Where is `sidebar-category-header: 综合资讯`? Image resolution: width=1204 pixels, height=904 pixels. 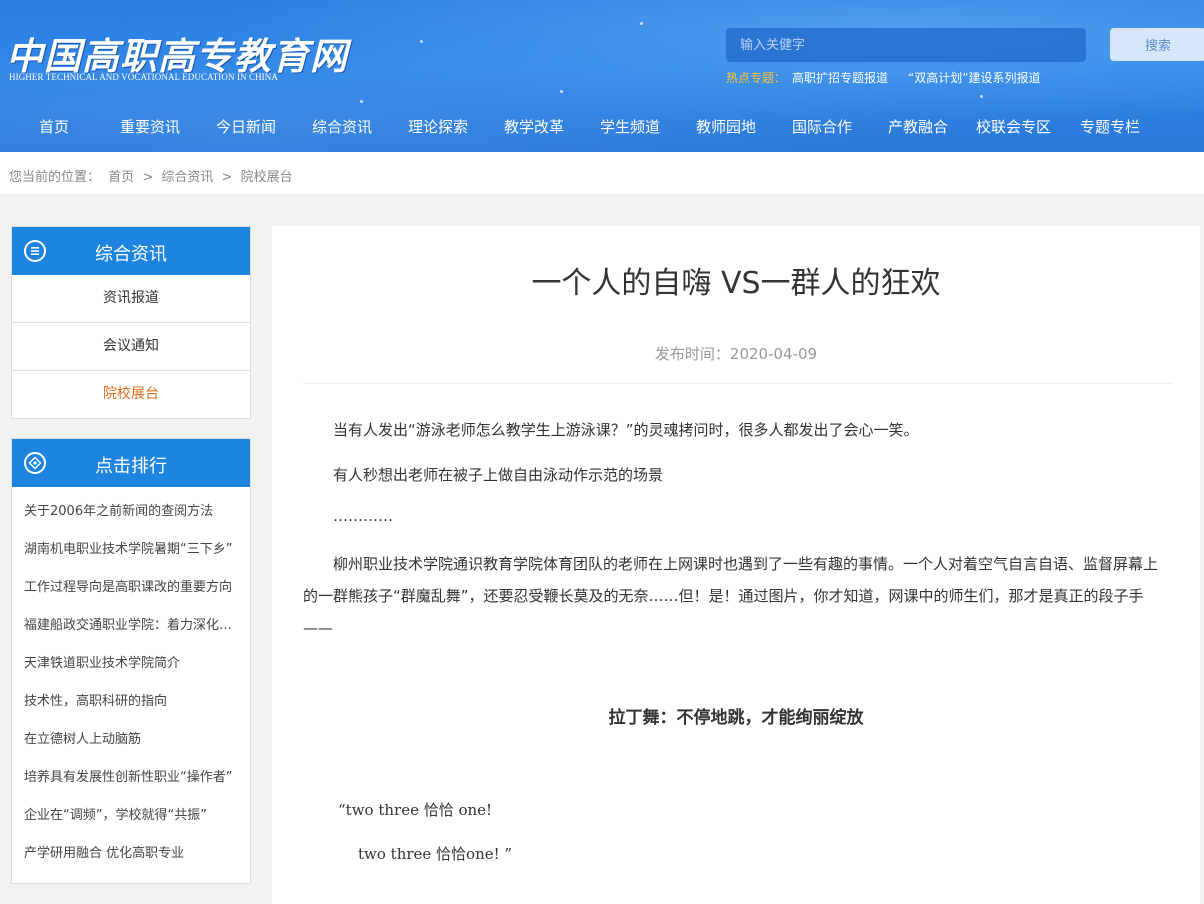 sidebar-category-header: 综合资讯 is located at coordinates (131, 251).